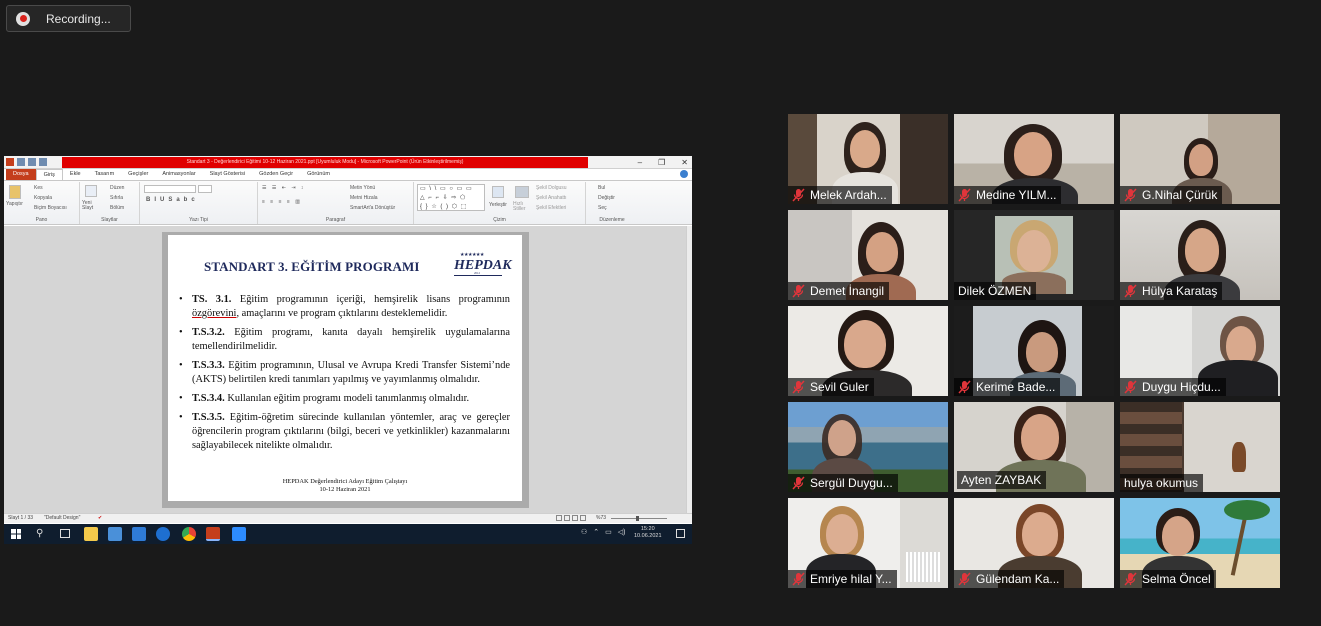  Describe the element at coordinates (139, 534) in the screenshot. I see `mail-icon` at that location.